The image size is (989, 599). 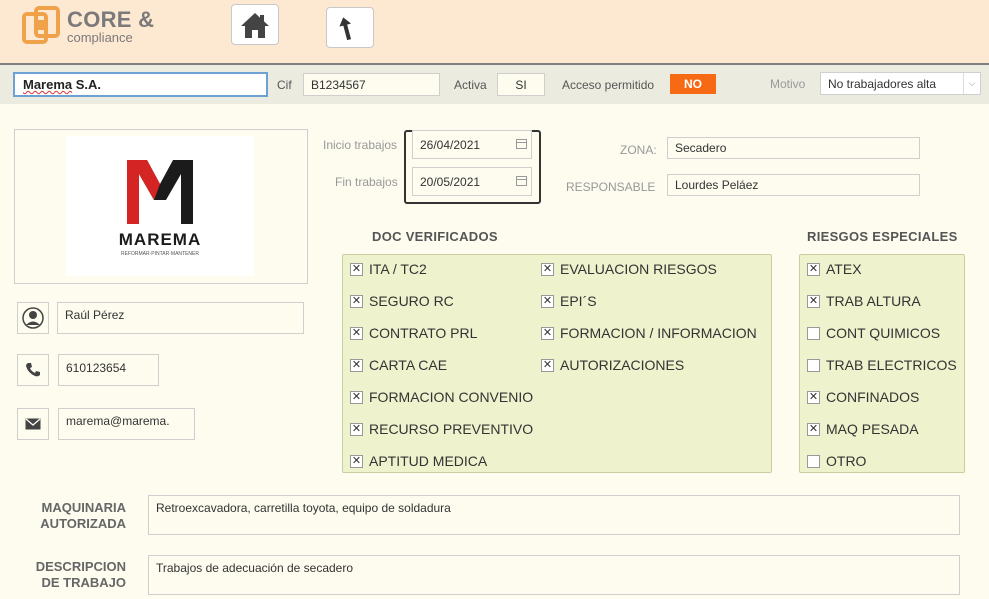 I want to click on company-name-part2: S.A., so click(x=87, y=84).